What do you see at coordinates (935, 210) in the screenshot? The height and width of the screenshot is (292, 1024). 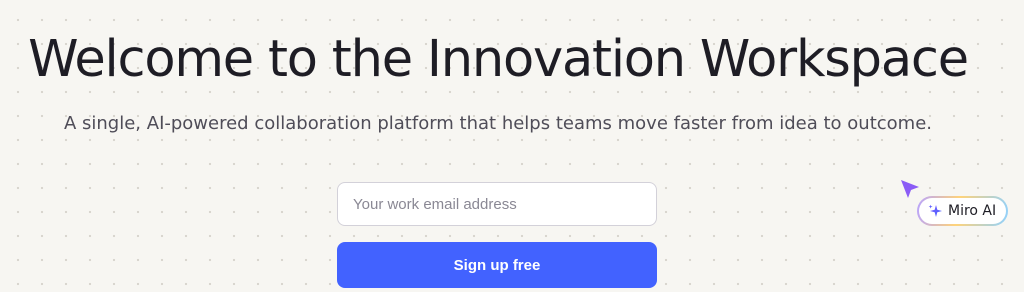 I see `sparkle-icon` at bounding box center [935, 210].